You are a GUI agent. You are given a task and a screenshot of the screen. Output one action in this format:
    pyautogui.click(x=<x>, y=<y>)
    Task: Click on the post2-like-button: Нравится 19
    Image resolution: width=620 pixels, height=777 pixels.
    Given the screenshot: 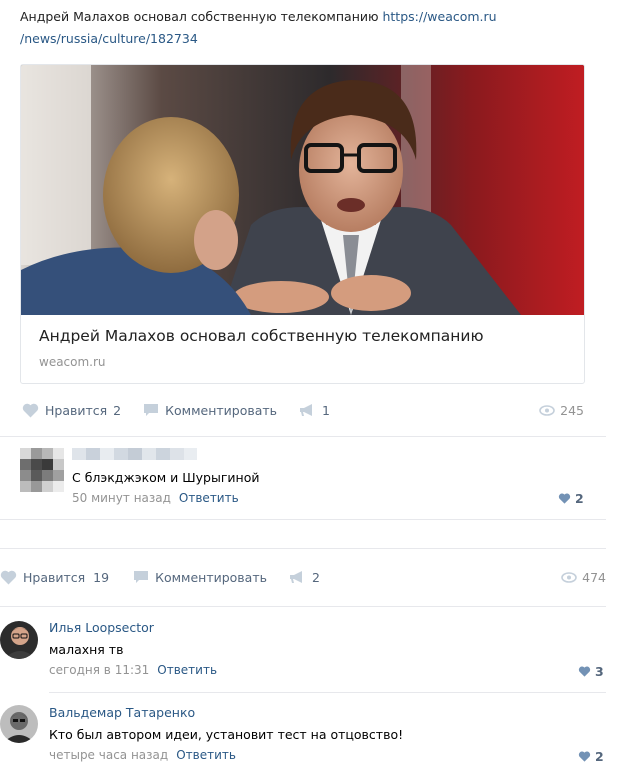 What is the action you would take?
    pyautogui.click(x=54, y=577)
    